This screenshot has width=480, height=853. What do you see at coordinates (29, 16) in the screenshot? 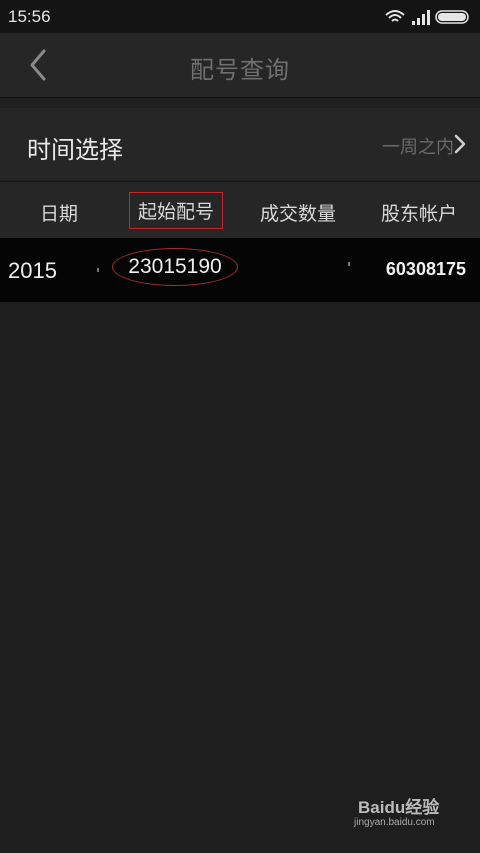
I see `status-time: 15:56` at bounding box center [29, 16].